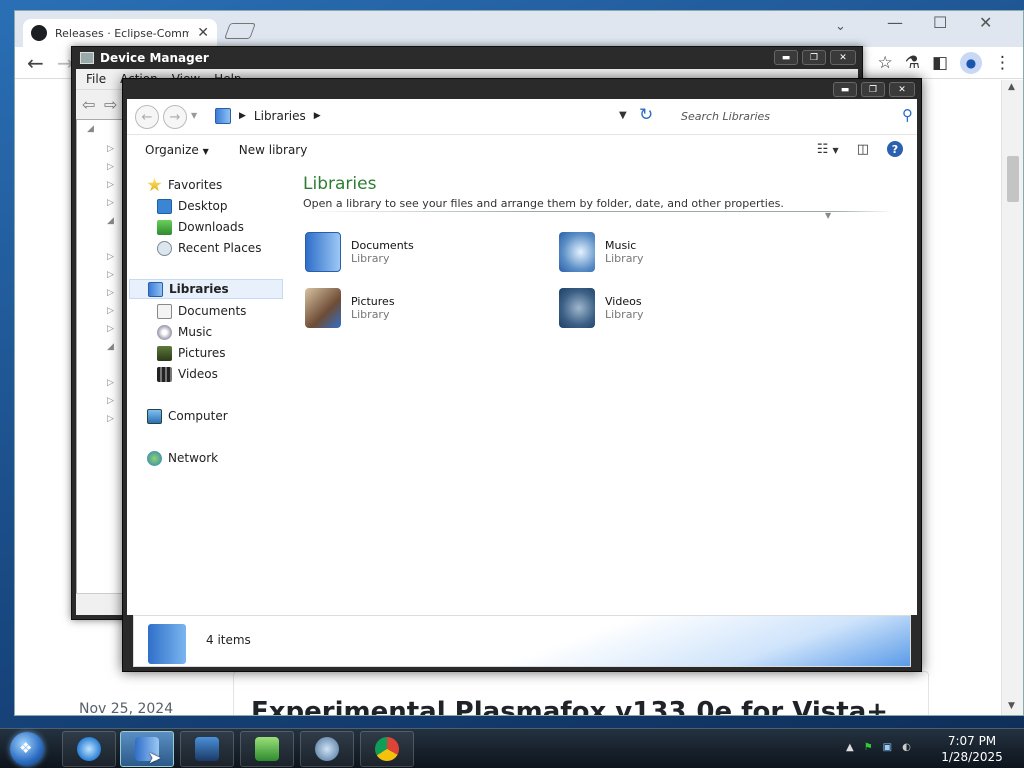 The height and width of the screenshot is (768, 1024). Describe the element at coordinates (202, 353) in the screenshot. I see `nav-pictures-label: Pictures` at that location.